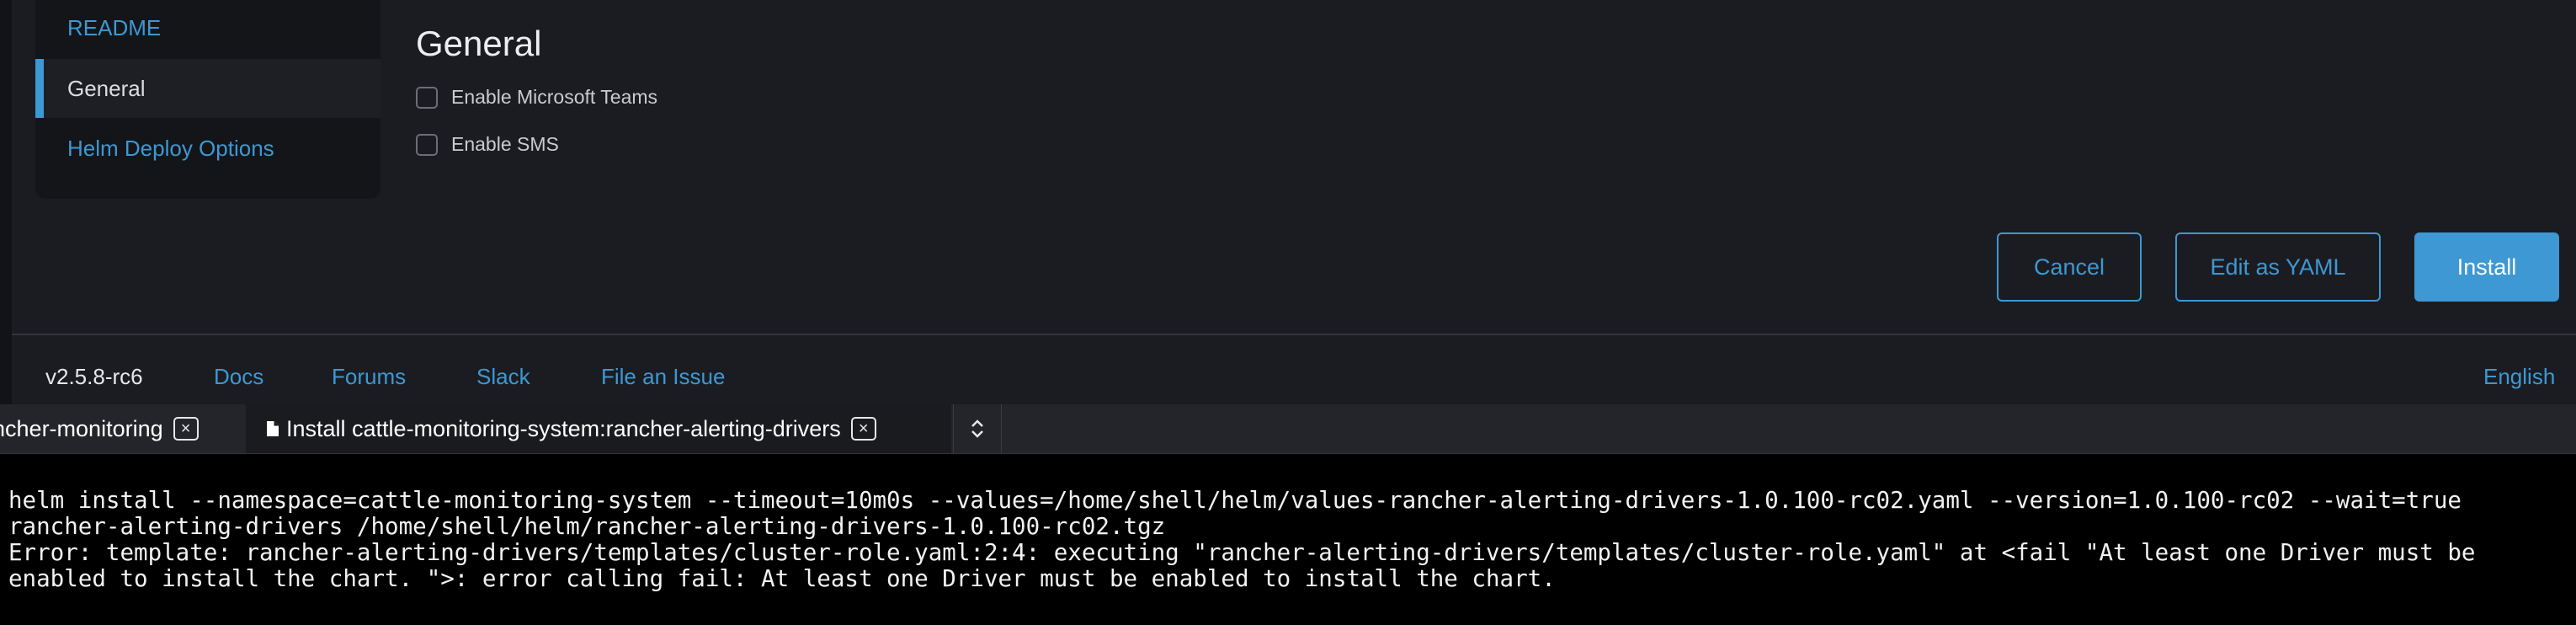  What do you see at coordinates (208, 88) in the screenshot?
I see `nav-tab-general: General` at bounding box center [208, 88].